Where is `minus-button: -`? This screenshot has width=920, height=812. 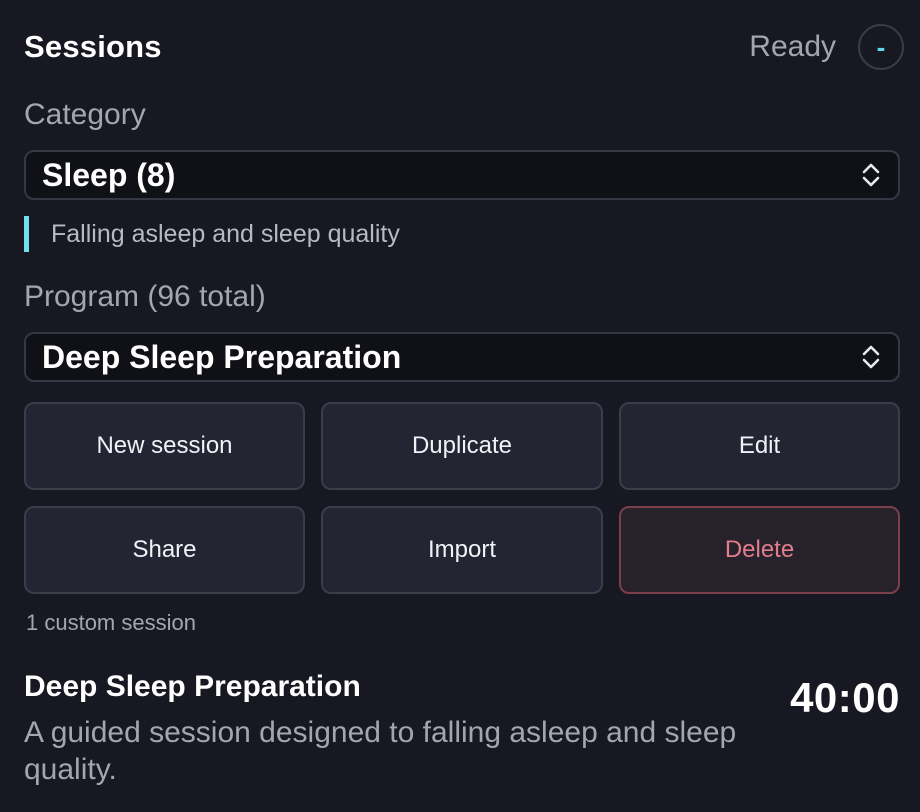
minus-button: - is located at coordinates (881, 47).